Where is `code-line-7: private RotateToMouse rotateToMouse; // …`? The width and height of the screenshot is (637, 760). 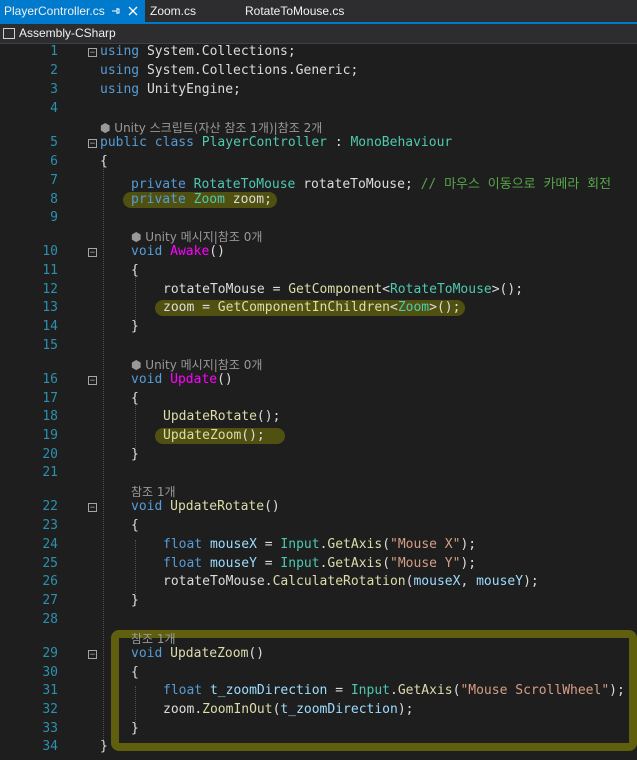 code-line-7: private RotateToMouse rotateToMouse; // … is located at coordinates (371, 184).